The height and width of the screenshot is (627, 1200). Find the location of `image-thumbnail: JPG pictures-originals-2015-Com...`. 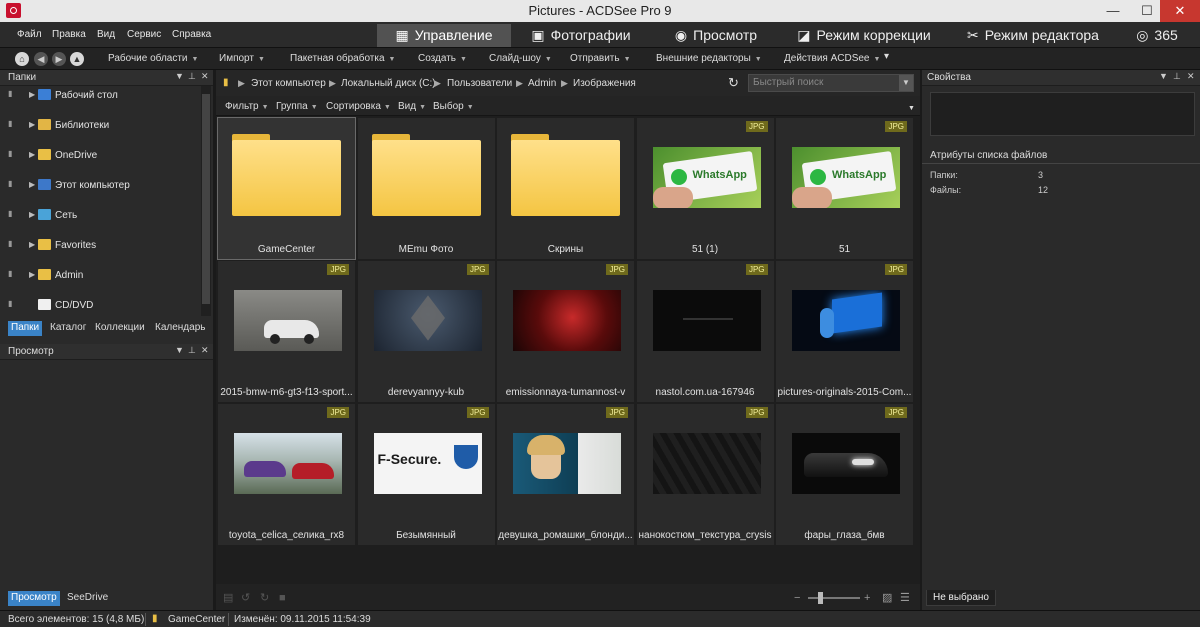

image-thumbnail: JPG pictures-originals-2015-Com... is located at coordinates (844, 331).